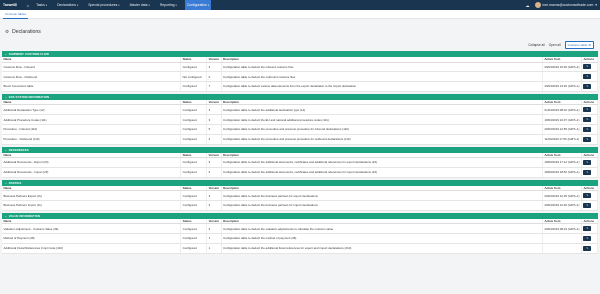 The width and height of the screenshot is (600, 294). I want to click on section-title: PARTIES, so click(15, 182).